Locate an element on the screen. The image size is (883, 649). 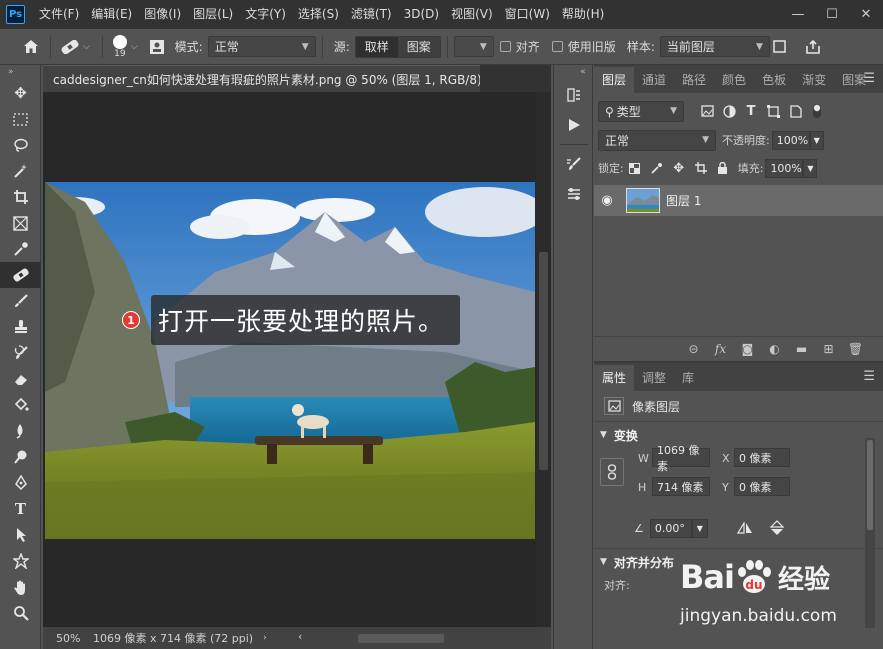
dodge-tool-icon is located at coordinates (20, 457).